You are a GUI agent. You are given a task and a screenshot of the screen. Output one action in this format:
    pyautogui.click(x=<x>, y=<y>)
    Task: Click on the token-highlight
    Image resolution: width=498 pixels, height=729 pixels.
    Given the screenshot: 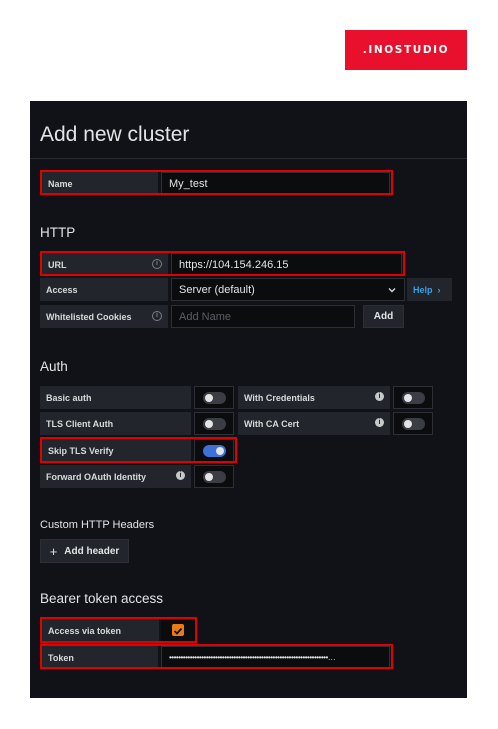 What is the action you would take?
    pyautogui.click(x=216, y=656)
    